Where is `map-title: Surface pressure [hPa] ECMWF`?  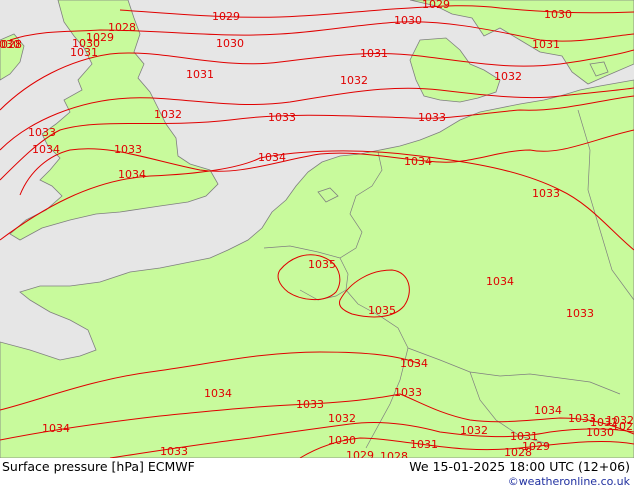
map-title: Surface pressure [hPa] ECMWF is located at coordinates (98, 466).